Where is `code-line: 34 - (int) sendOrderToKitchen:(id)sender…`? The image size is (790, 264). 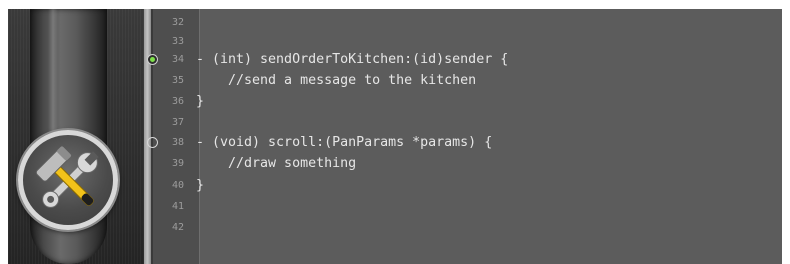
code-line: 34 - (int) sendOrderToKitchen:(id)sender… is located at coordinates (387, 59).